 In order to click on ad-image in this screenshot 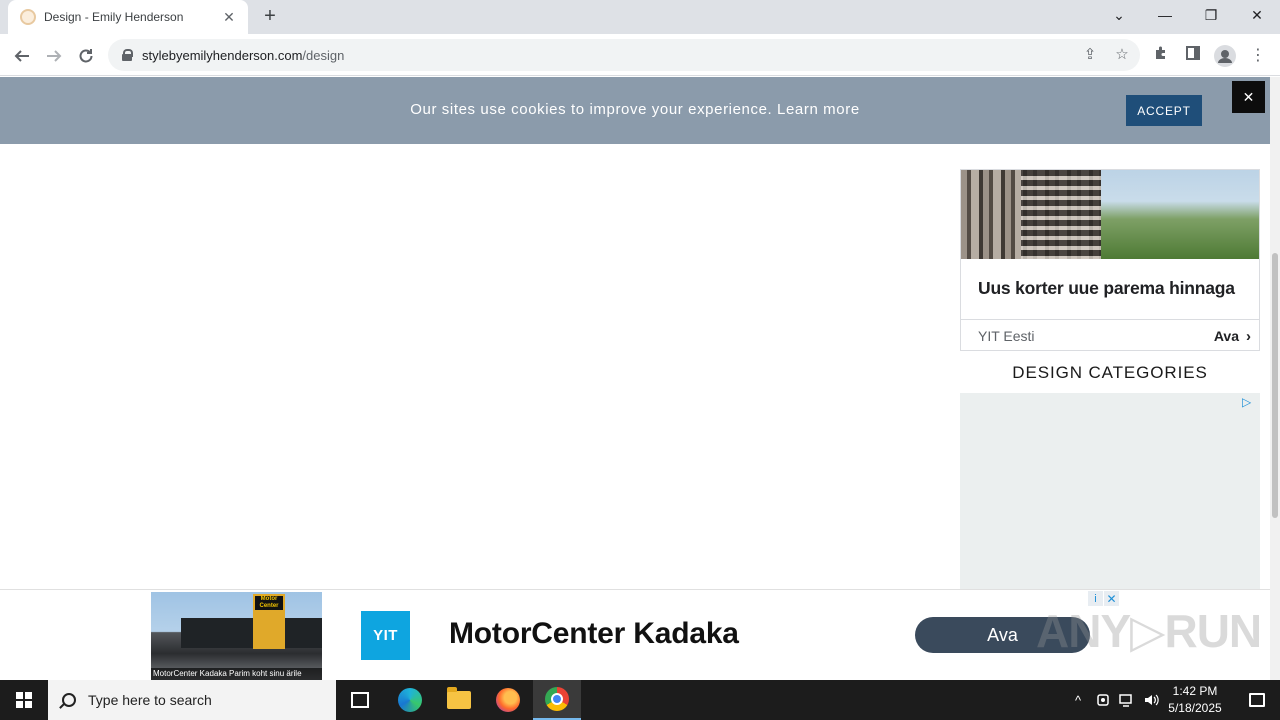, I will do `click(1110, 214)`.